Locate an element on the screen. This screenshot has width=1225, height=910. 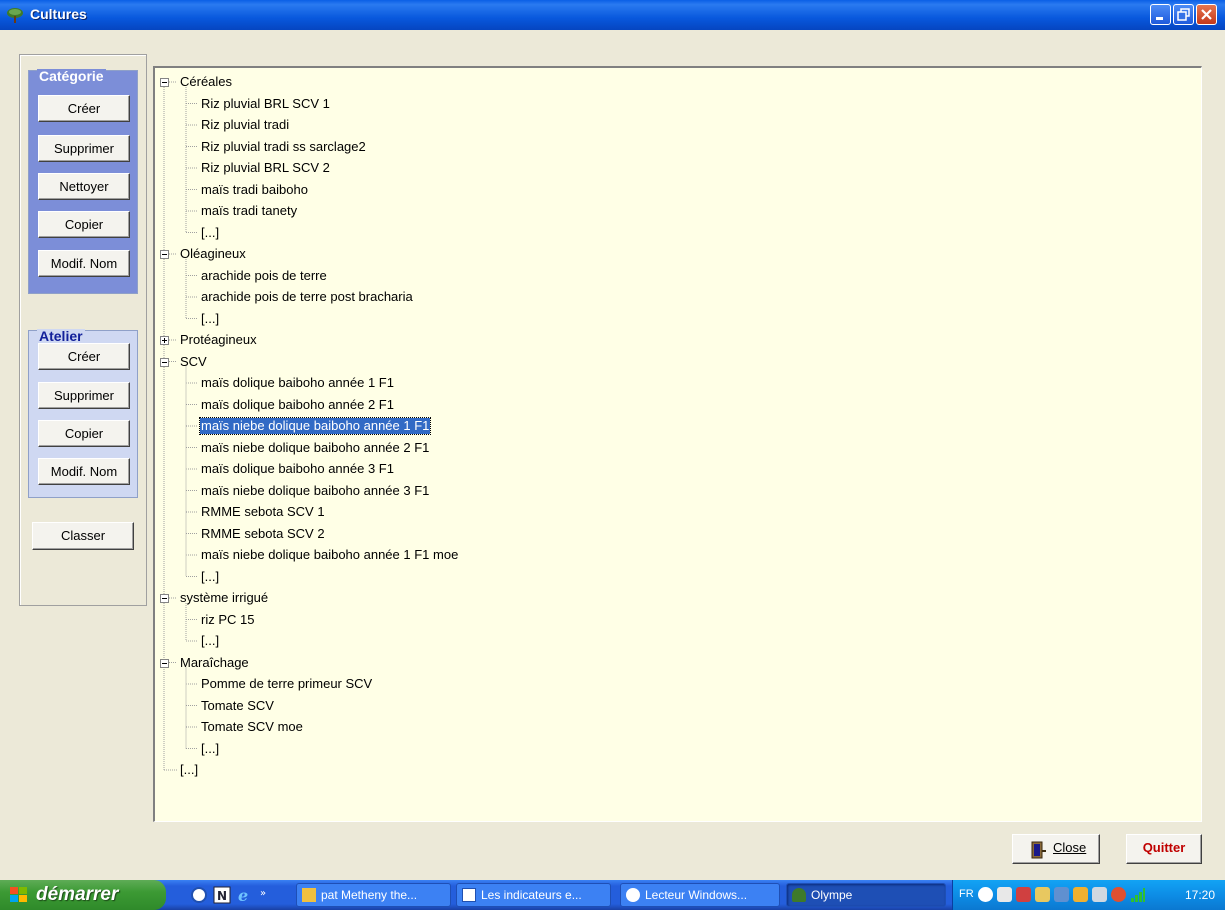
language-indicator: FR is located at coordinates (966, 894).